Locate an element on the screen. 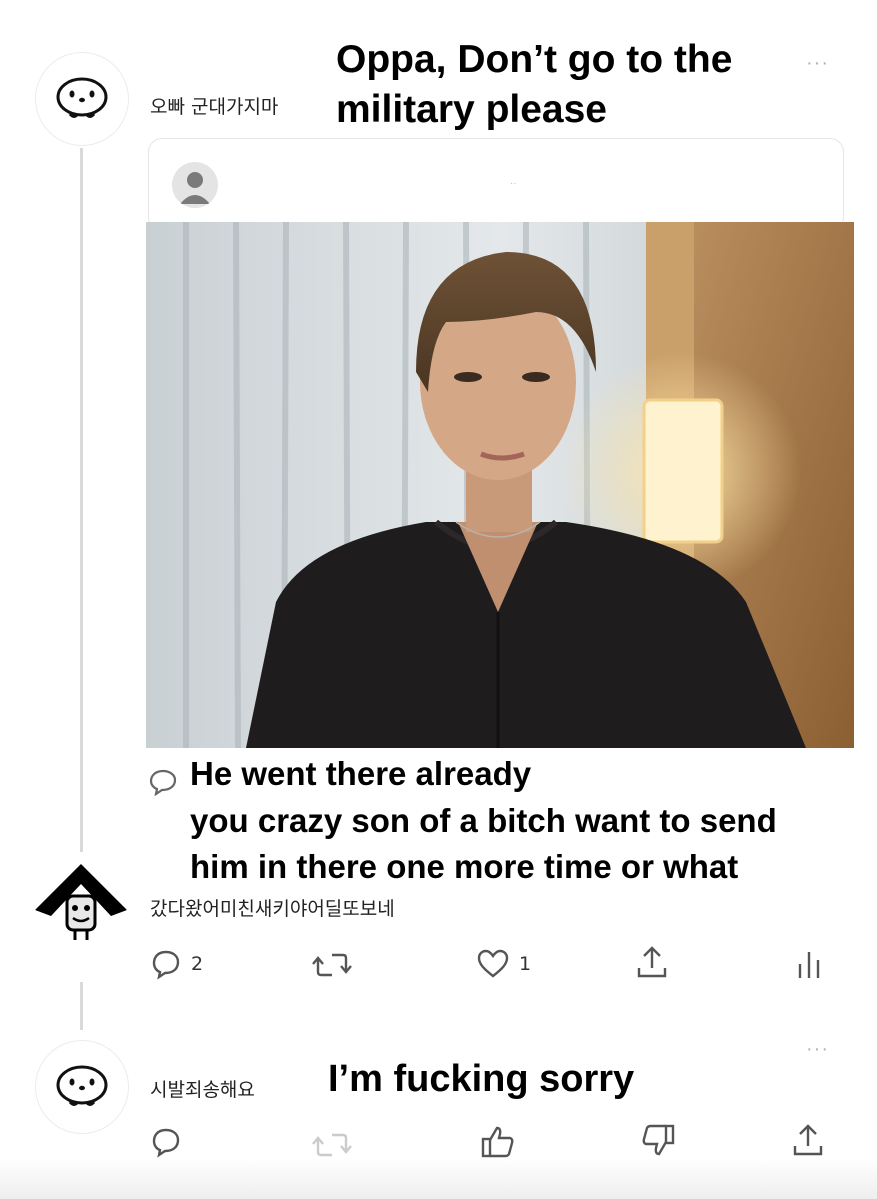 The width and height of the screenshot is (877, 1199). quoted-avatar is located at coordinates (195, 185).